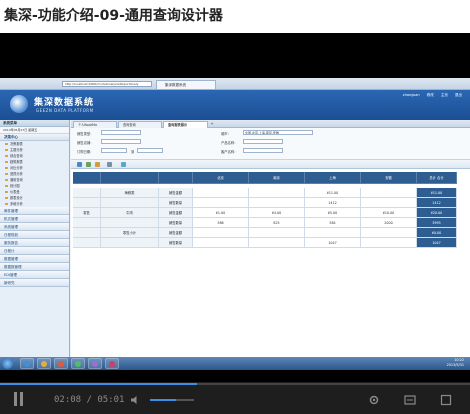 This screenshot has height=414, width=470. I want to click on windows-taskbar: 10:22 2013/5/31, so click(235, 363).